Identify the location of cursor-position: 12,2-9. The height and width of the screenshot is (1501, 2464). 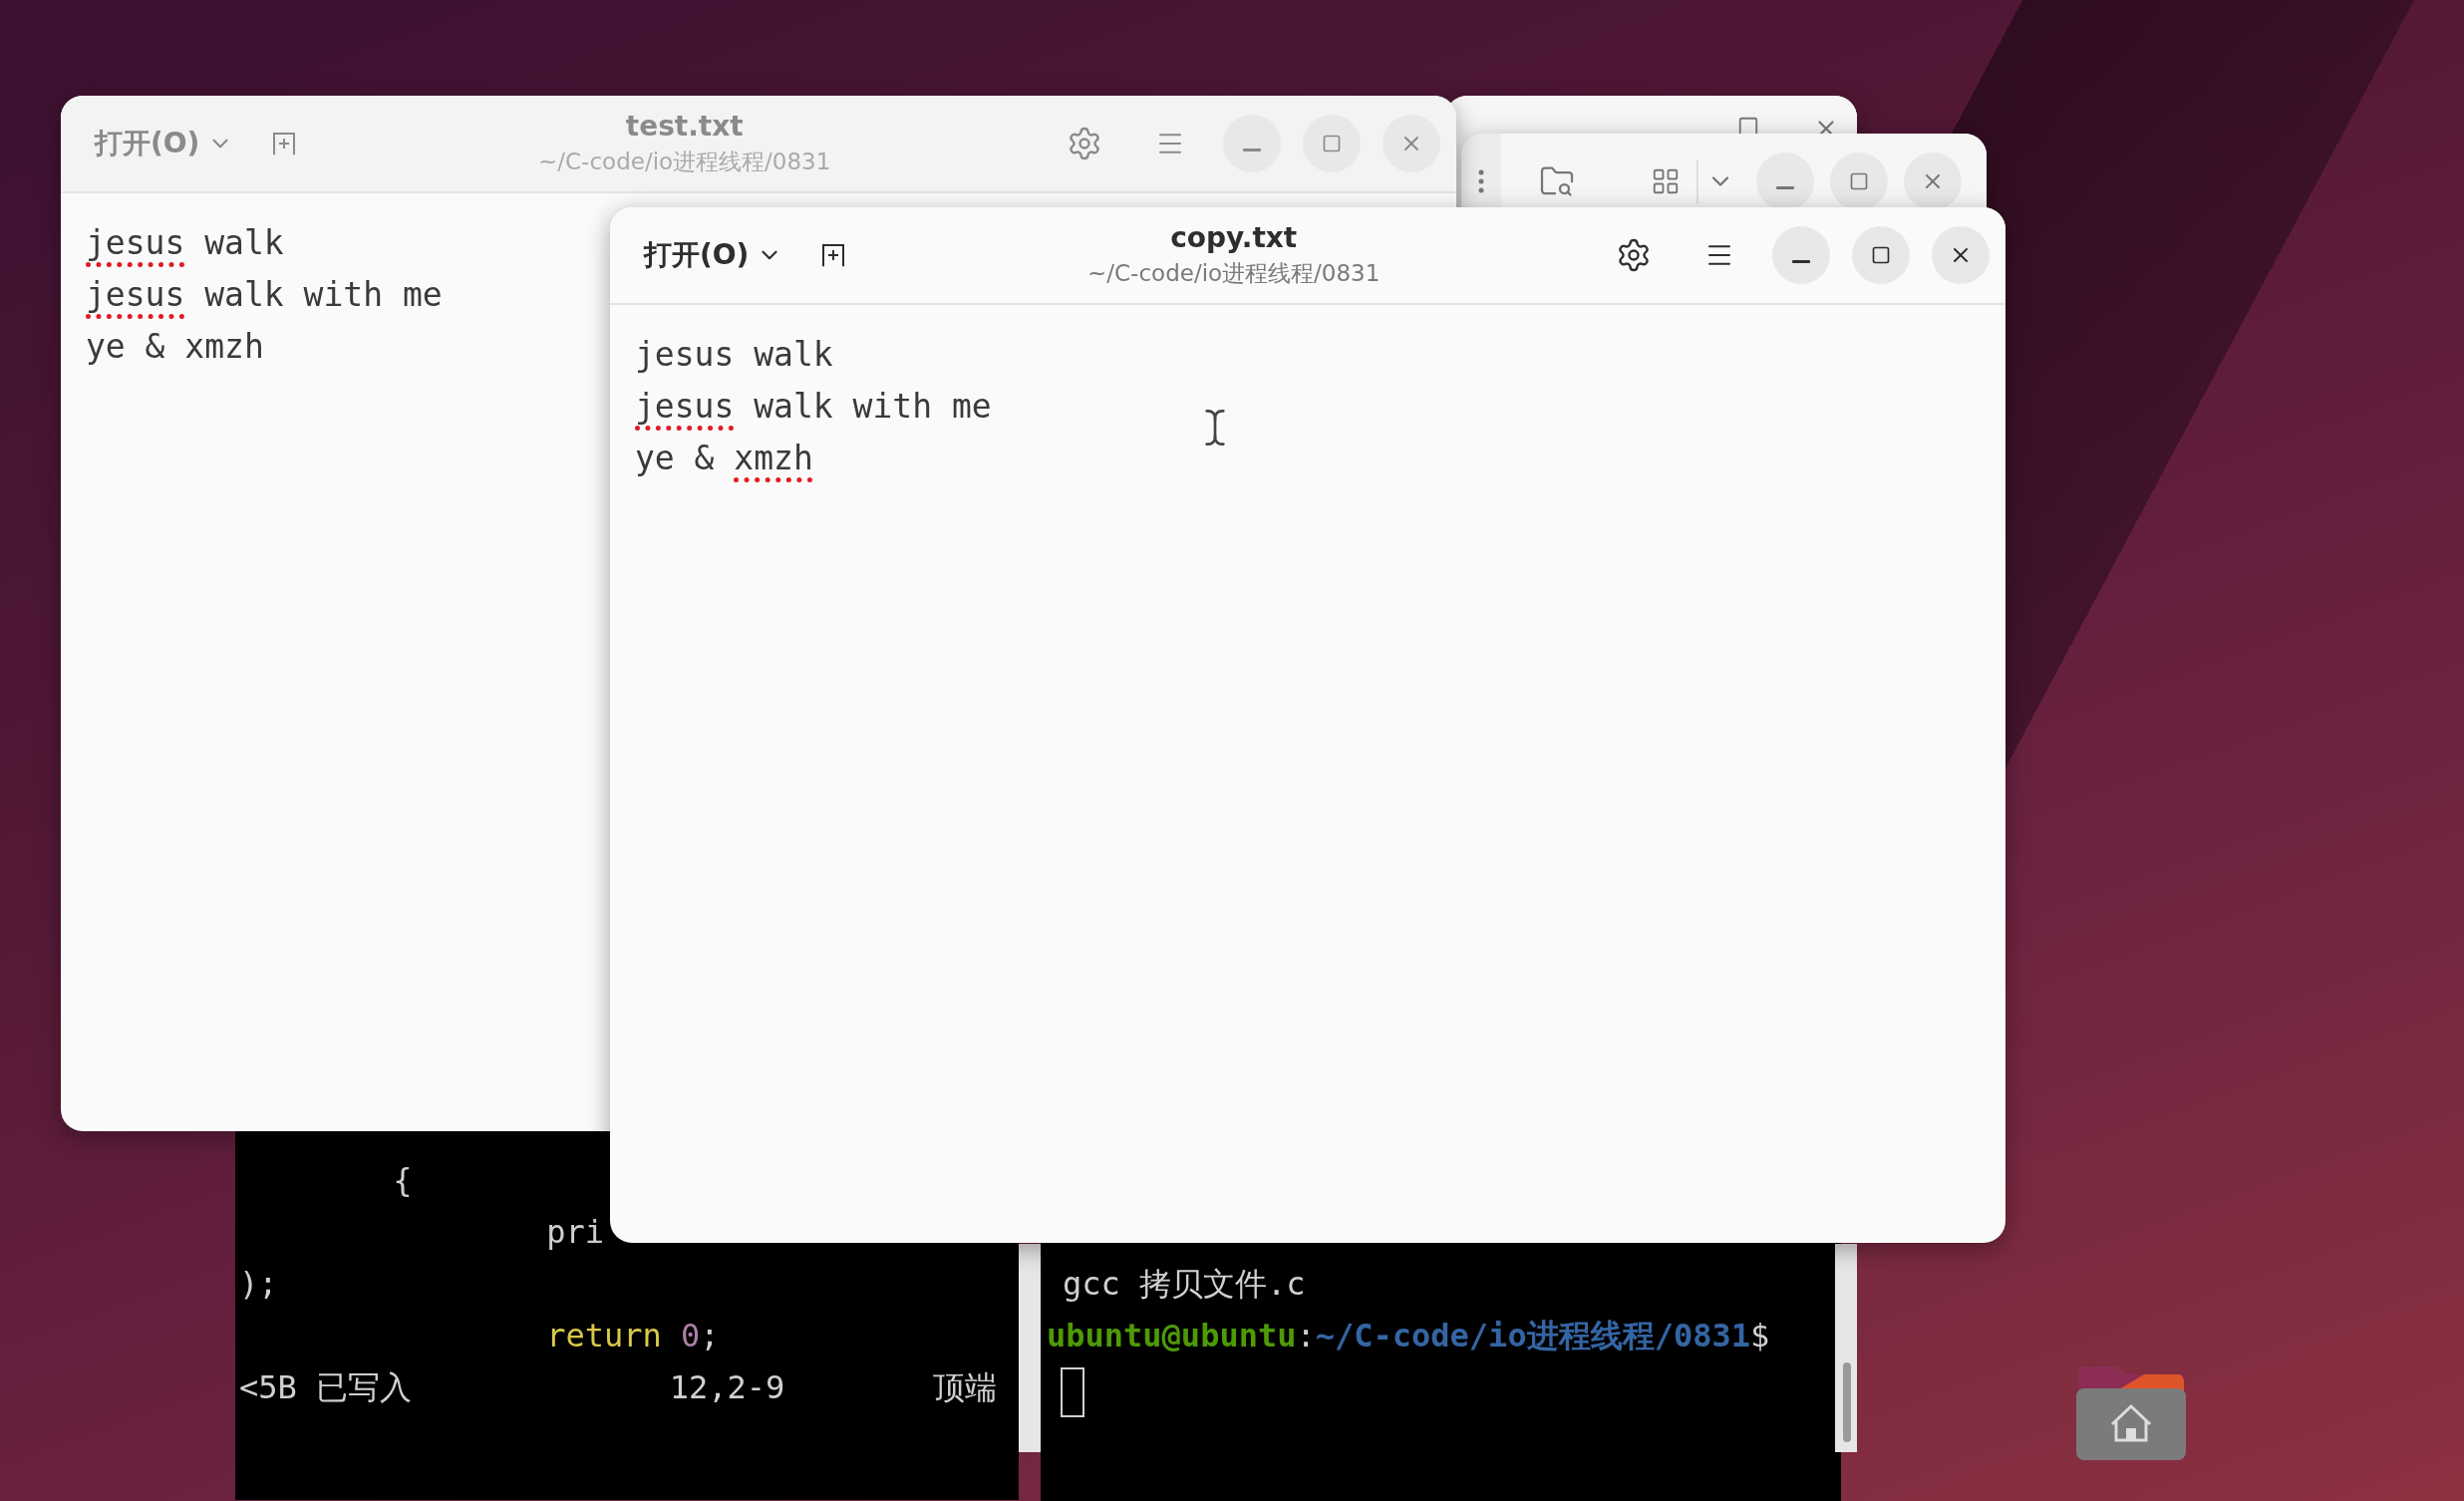
(727, 1387).